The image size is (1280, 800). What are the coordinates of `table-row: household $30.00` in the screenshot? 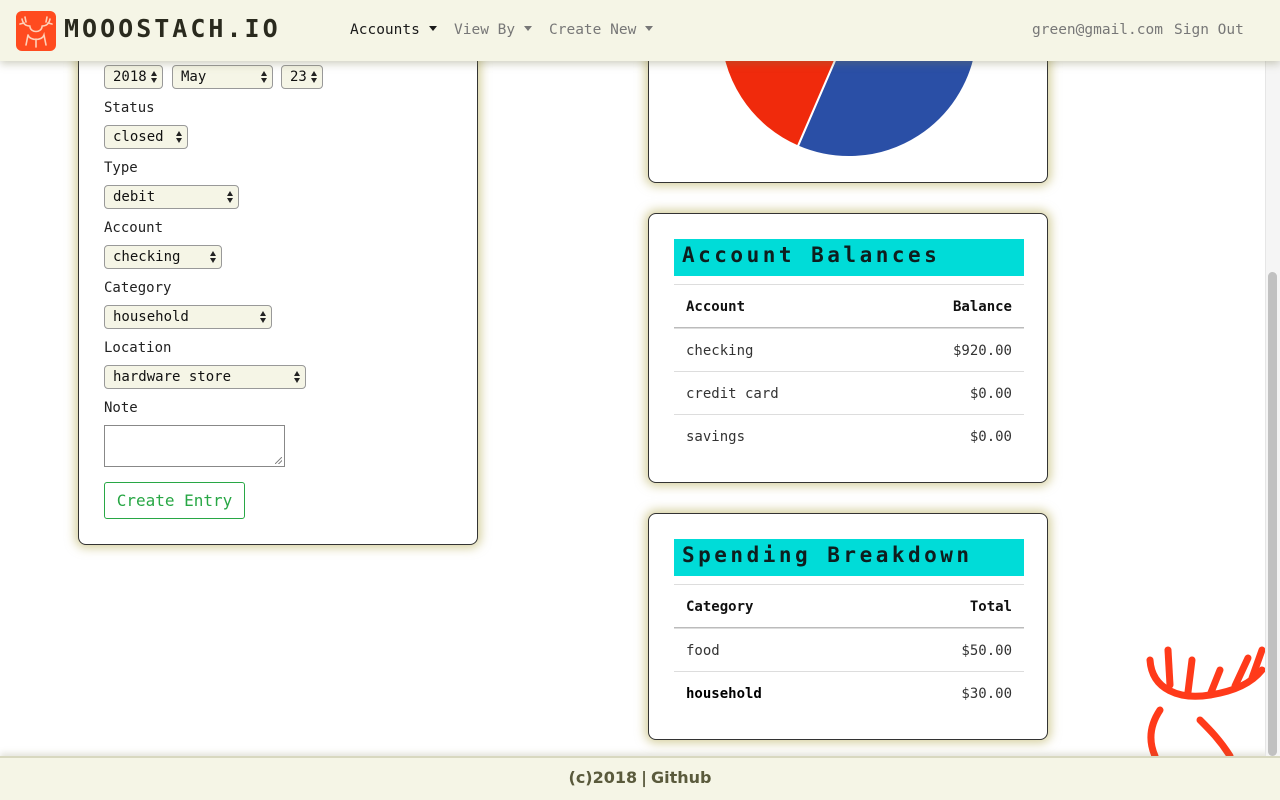 It's located at (849, 692).